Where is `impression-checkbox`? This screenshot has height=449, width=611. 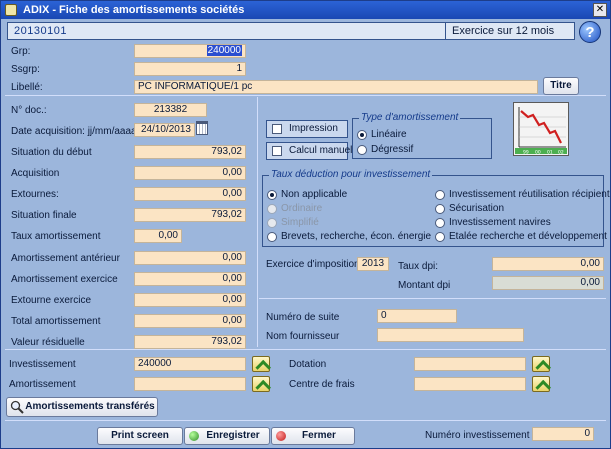
impression-checkbox is located at coordinates (277, 129).